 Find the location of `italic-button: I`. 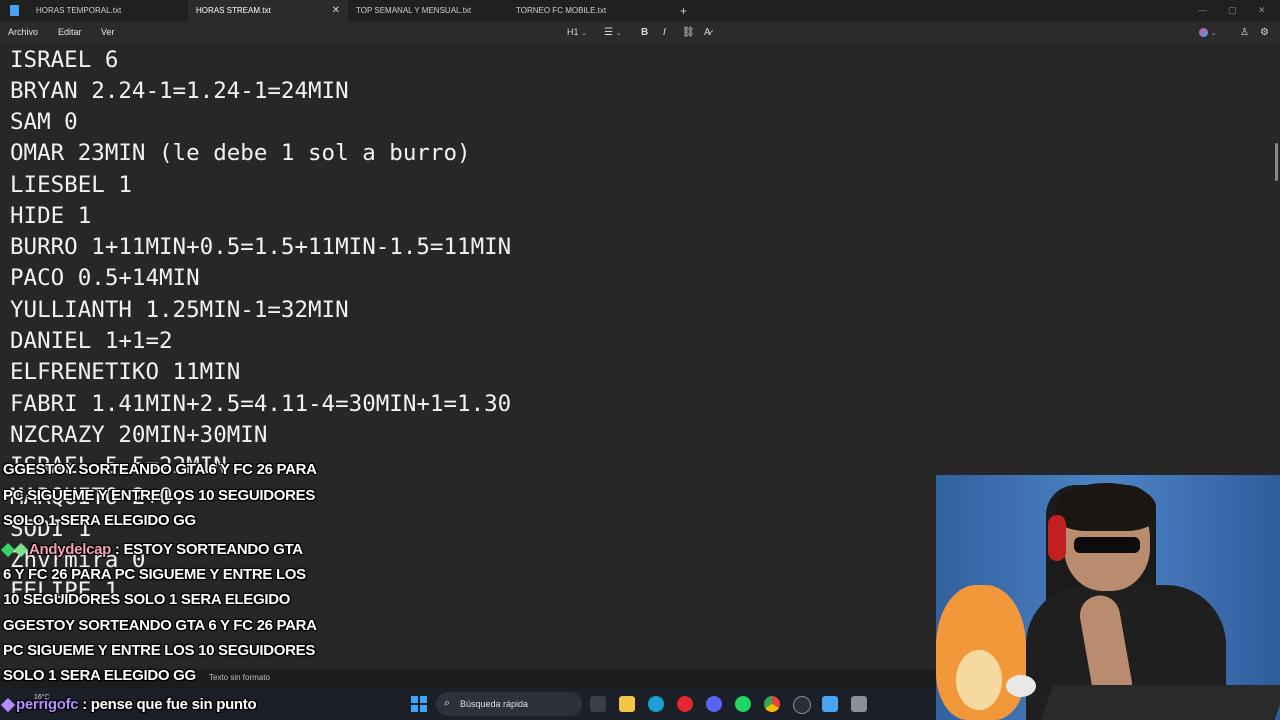

italic-button: I is located at coordinates (664, 32).